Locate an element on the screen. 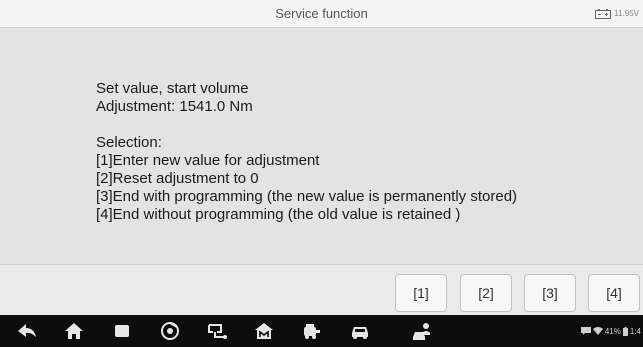 The image size is (643, 347). car-diagnostics-icon is located at coordinates (312, 331).